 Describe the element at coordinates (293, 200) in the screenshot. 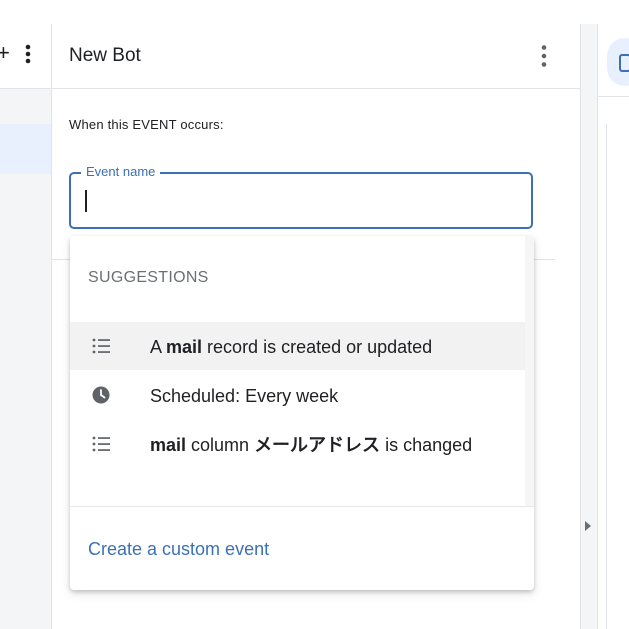

I see `event-name-input` at that location.